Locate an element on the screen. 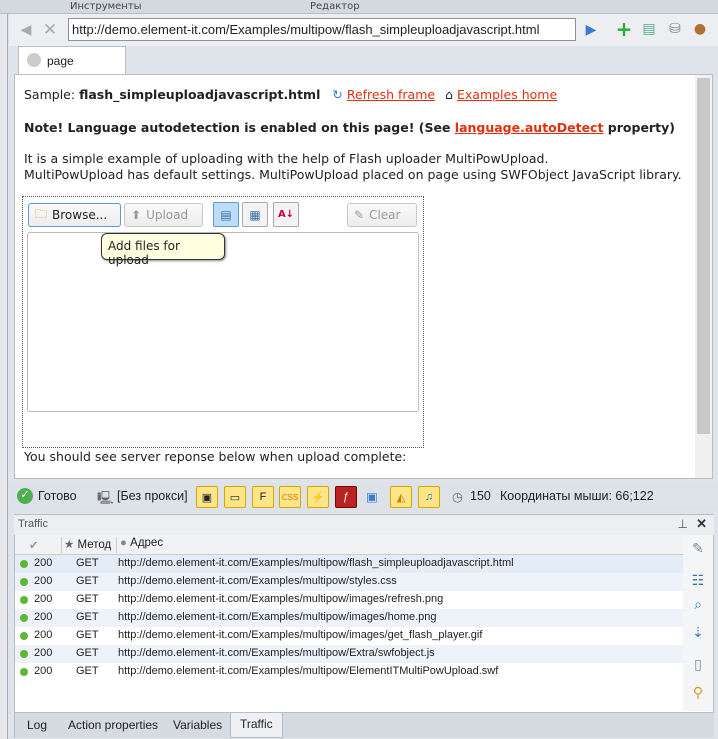 This screenshot has height=739, width=718. clear-button: ✎ Clear is located at coordinates (382, 215).